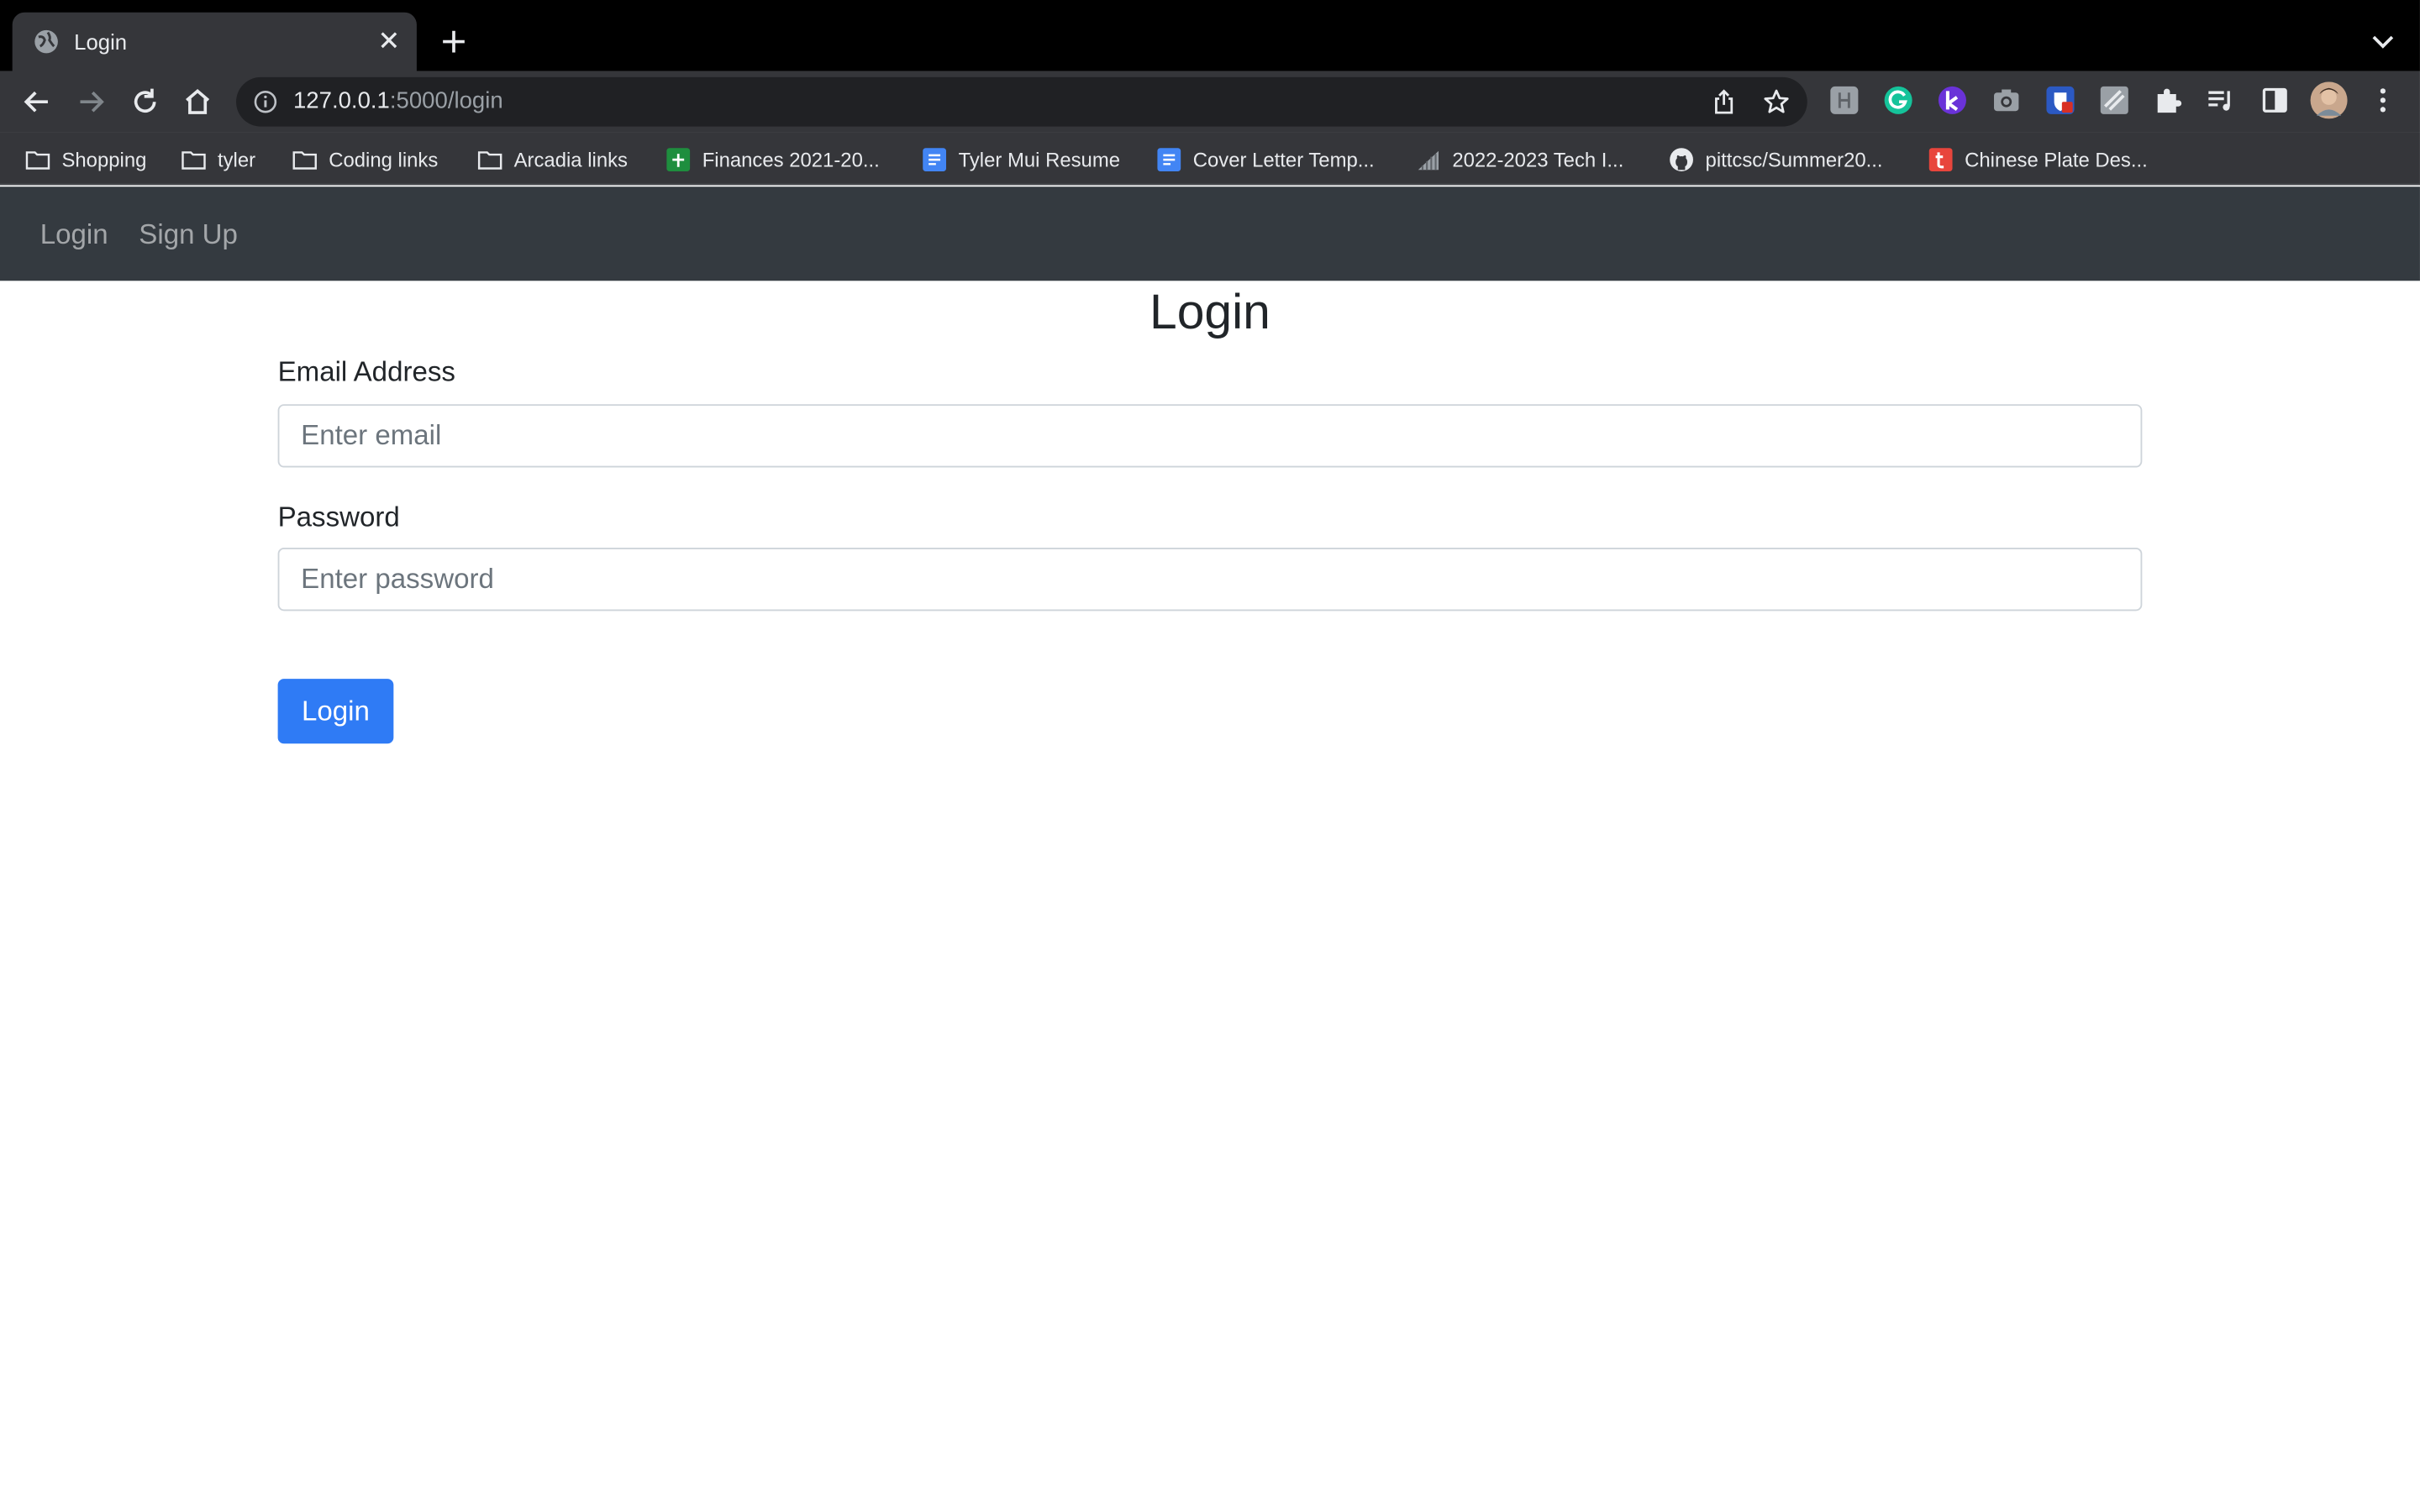  Describe the element at coordinates (341, 100) in the screenshot. I see `url-host: 127.0.0.1` at that location.